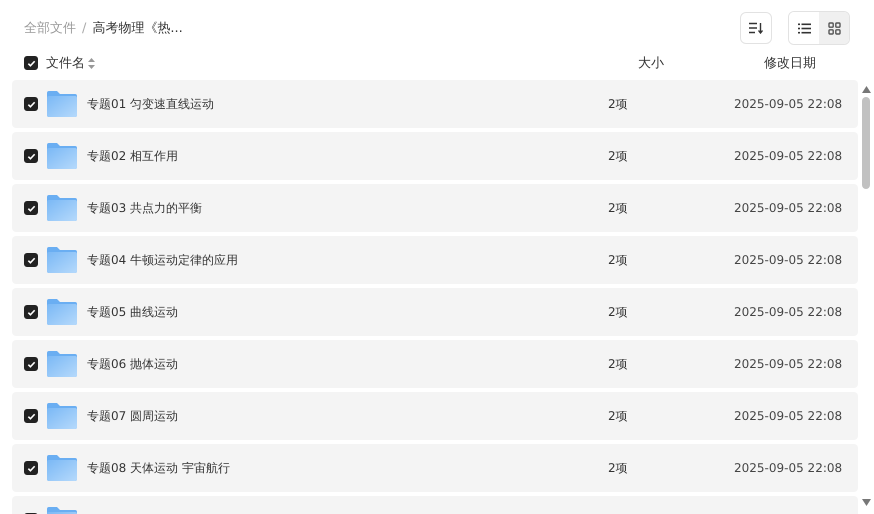  What do you see at coordinates (804, 28) in the screenshot?
I see `list-view-icon` at bounding box center [804, 28].